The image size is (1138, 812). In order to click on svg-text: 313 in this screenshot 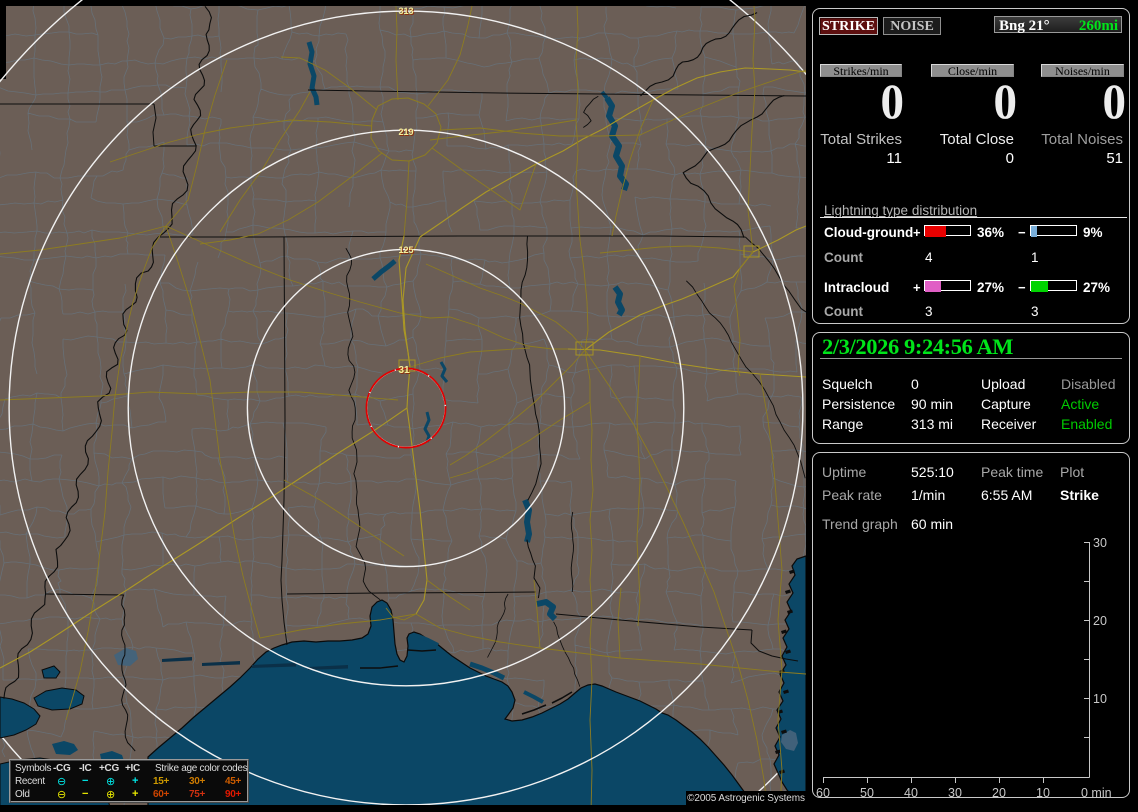, I will do `click(405, 11)`.